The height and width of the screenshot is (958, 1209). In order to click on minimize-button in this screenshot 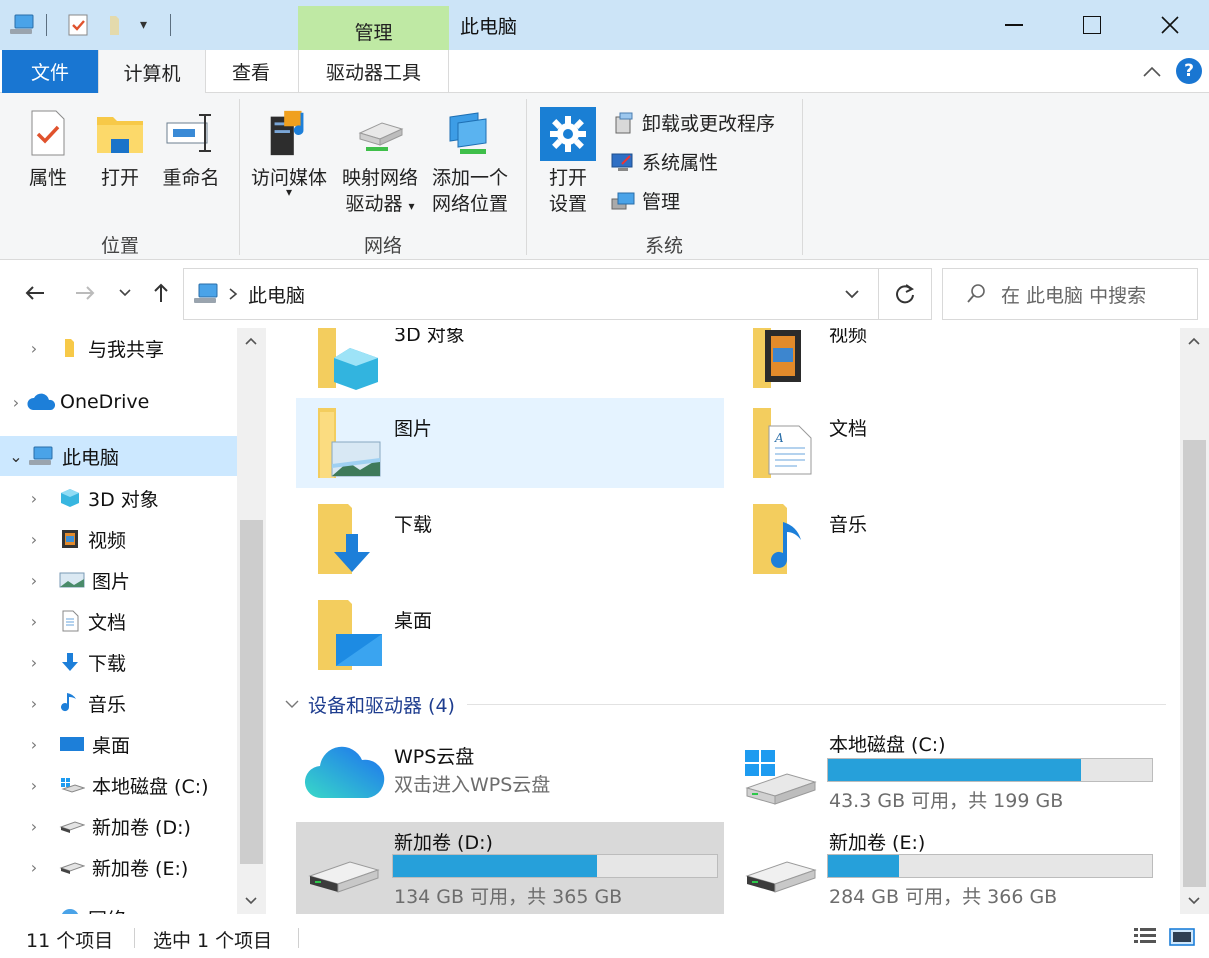, I will do `click(1014, 25)`.